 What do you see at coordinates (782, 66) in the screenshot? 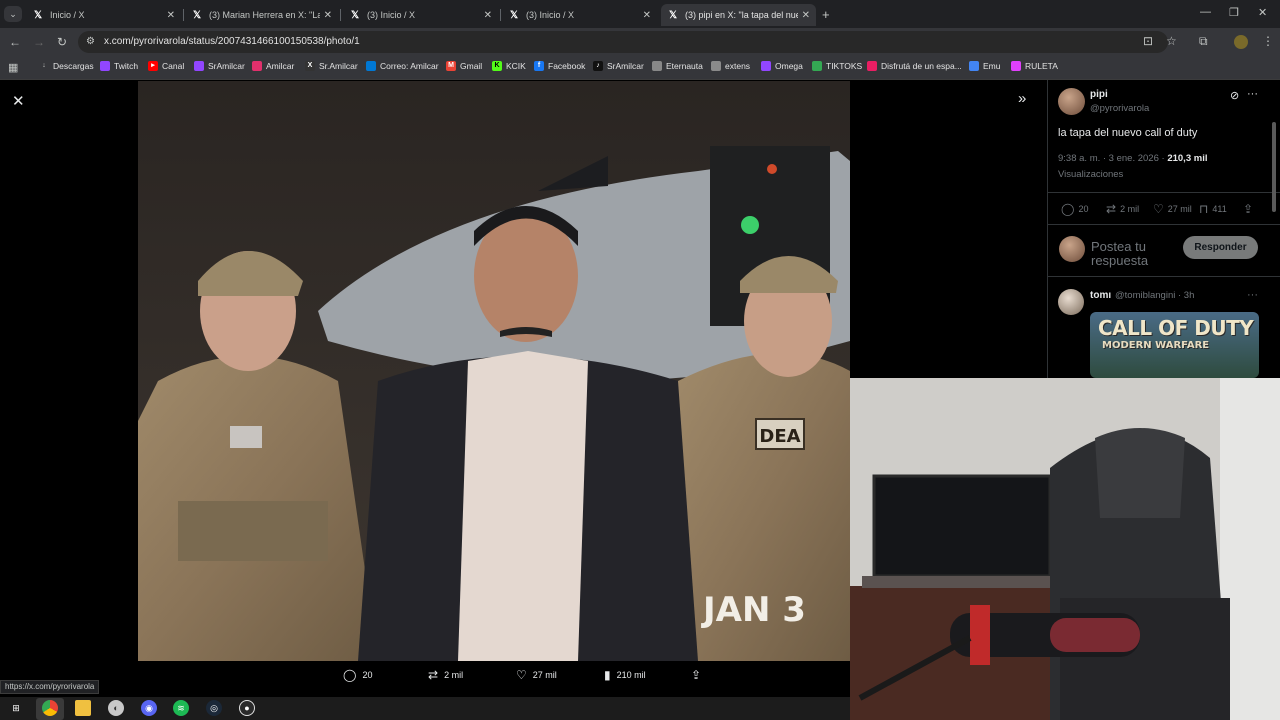
I see `bookmark-item: Omega` at bounding box center [782, 66].